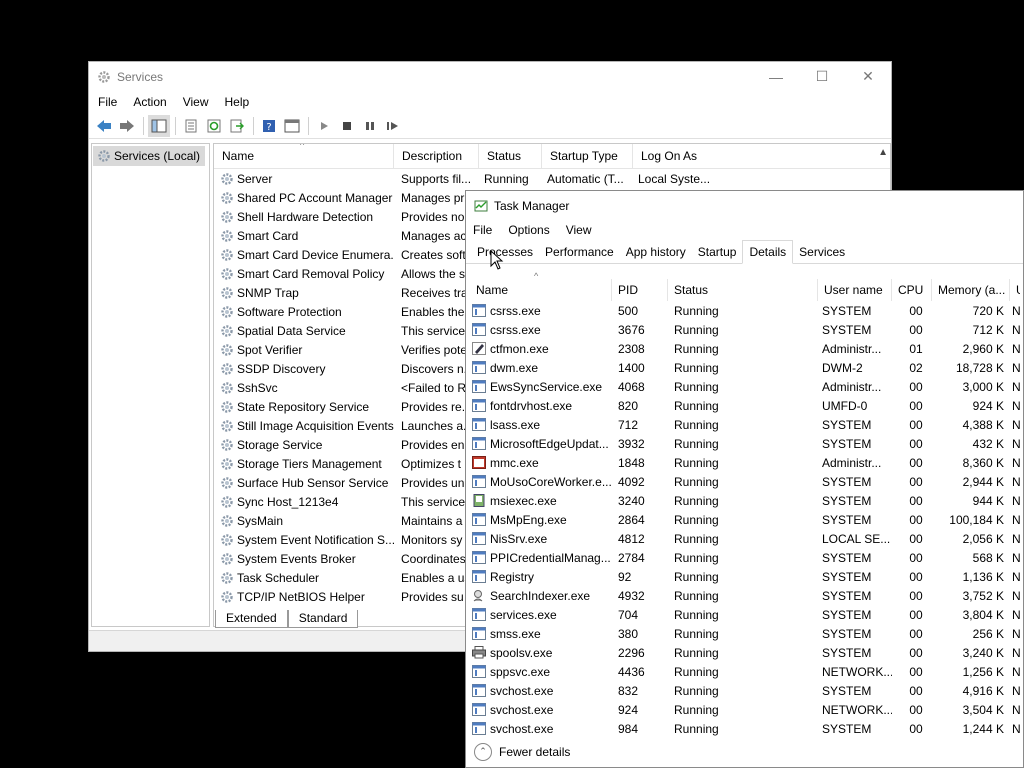 The height and width of the screenshot is (768, 1024). I want to click on fewer-details-link: Fewer details, so click(534, 752).